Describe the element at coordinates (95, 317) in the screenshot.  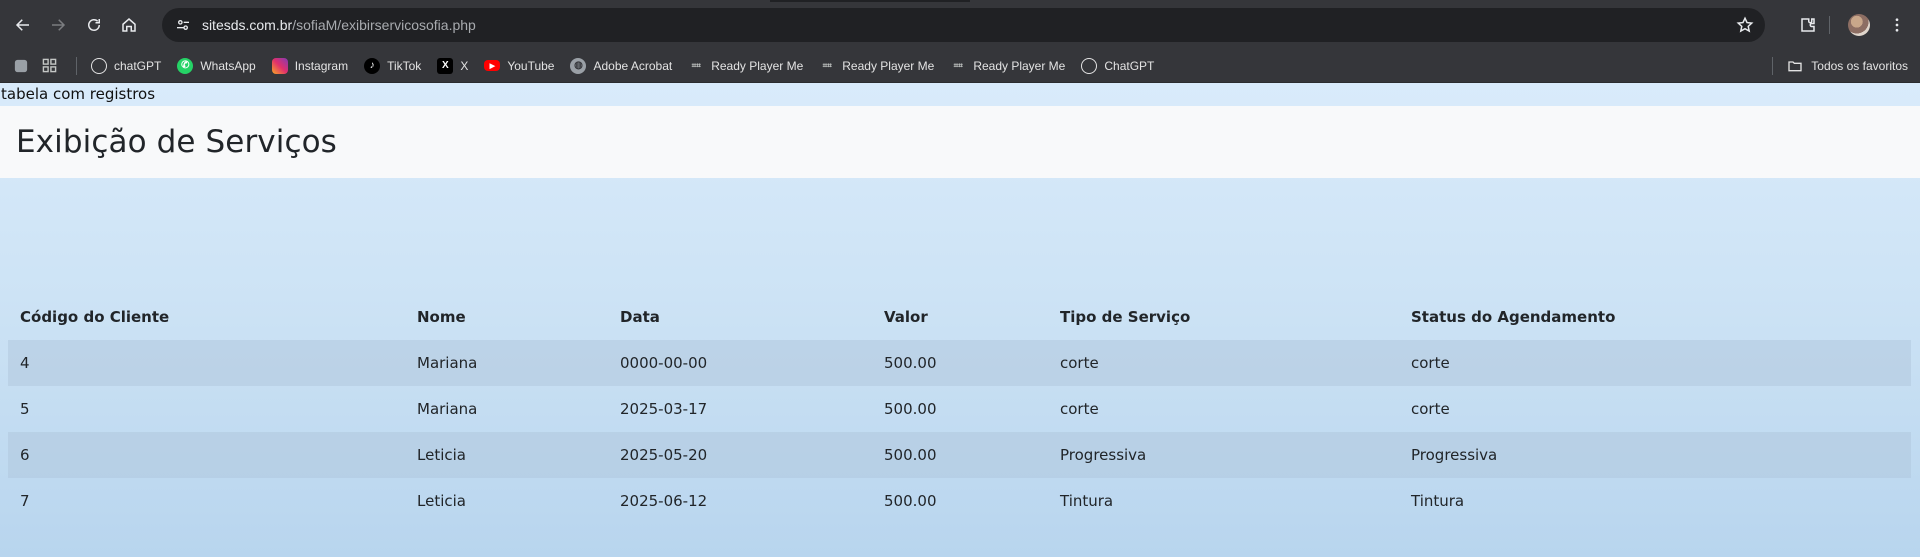
I see `column-header: Código do Cliente` at that location.